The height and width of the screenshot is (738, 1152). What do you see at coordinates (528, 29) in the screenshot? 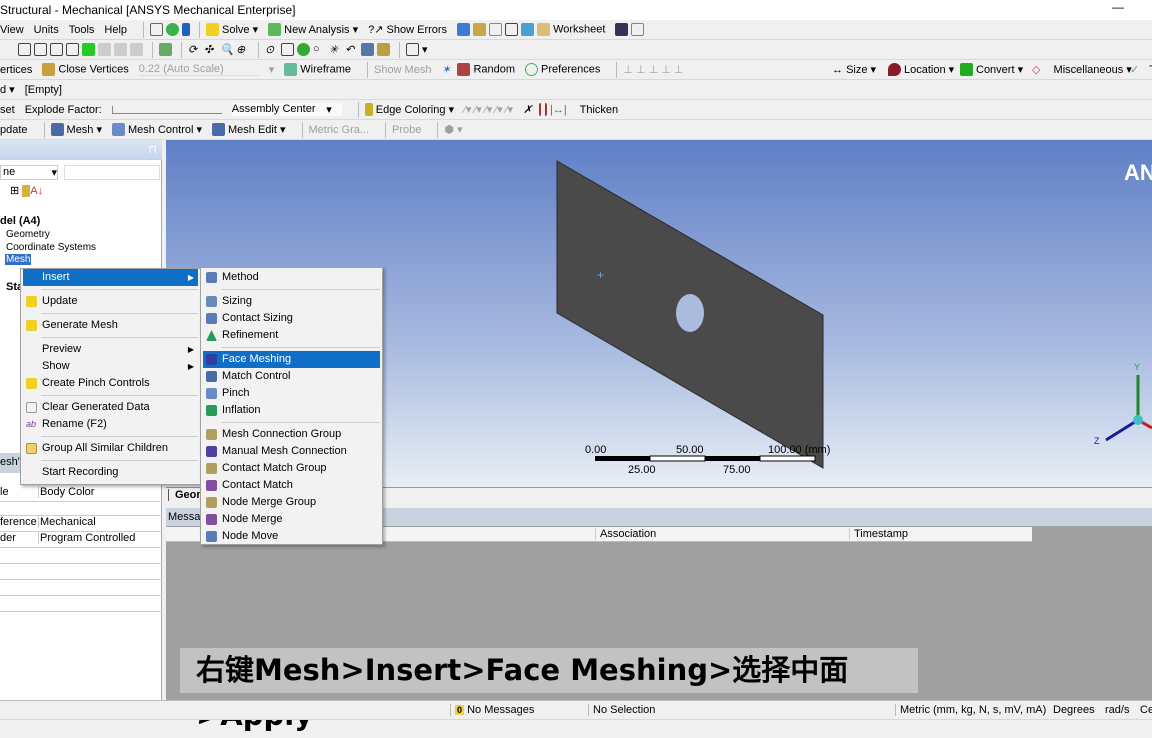
I see `image-icon` at bounding box center [528, 29].